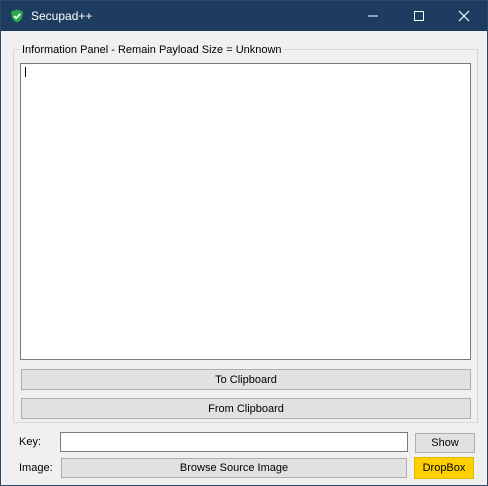  I want to click on to-clipboard-button: To Clipboard, so click(246, 379).